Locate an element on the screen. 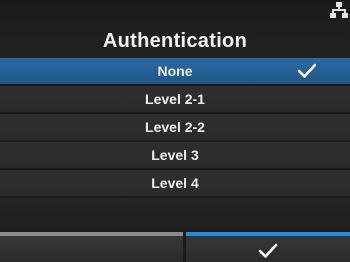 This screenshot has height=262, width=350. list-item-level-4: Level 4 is located at coordinates (175, 183).